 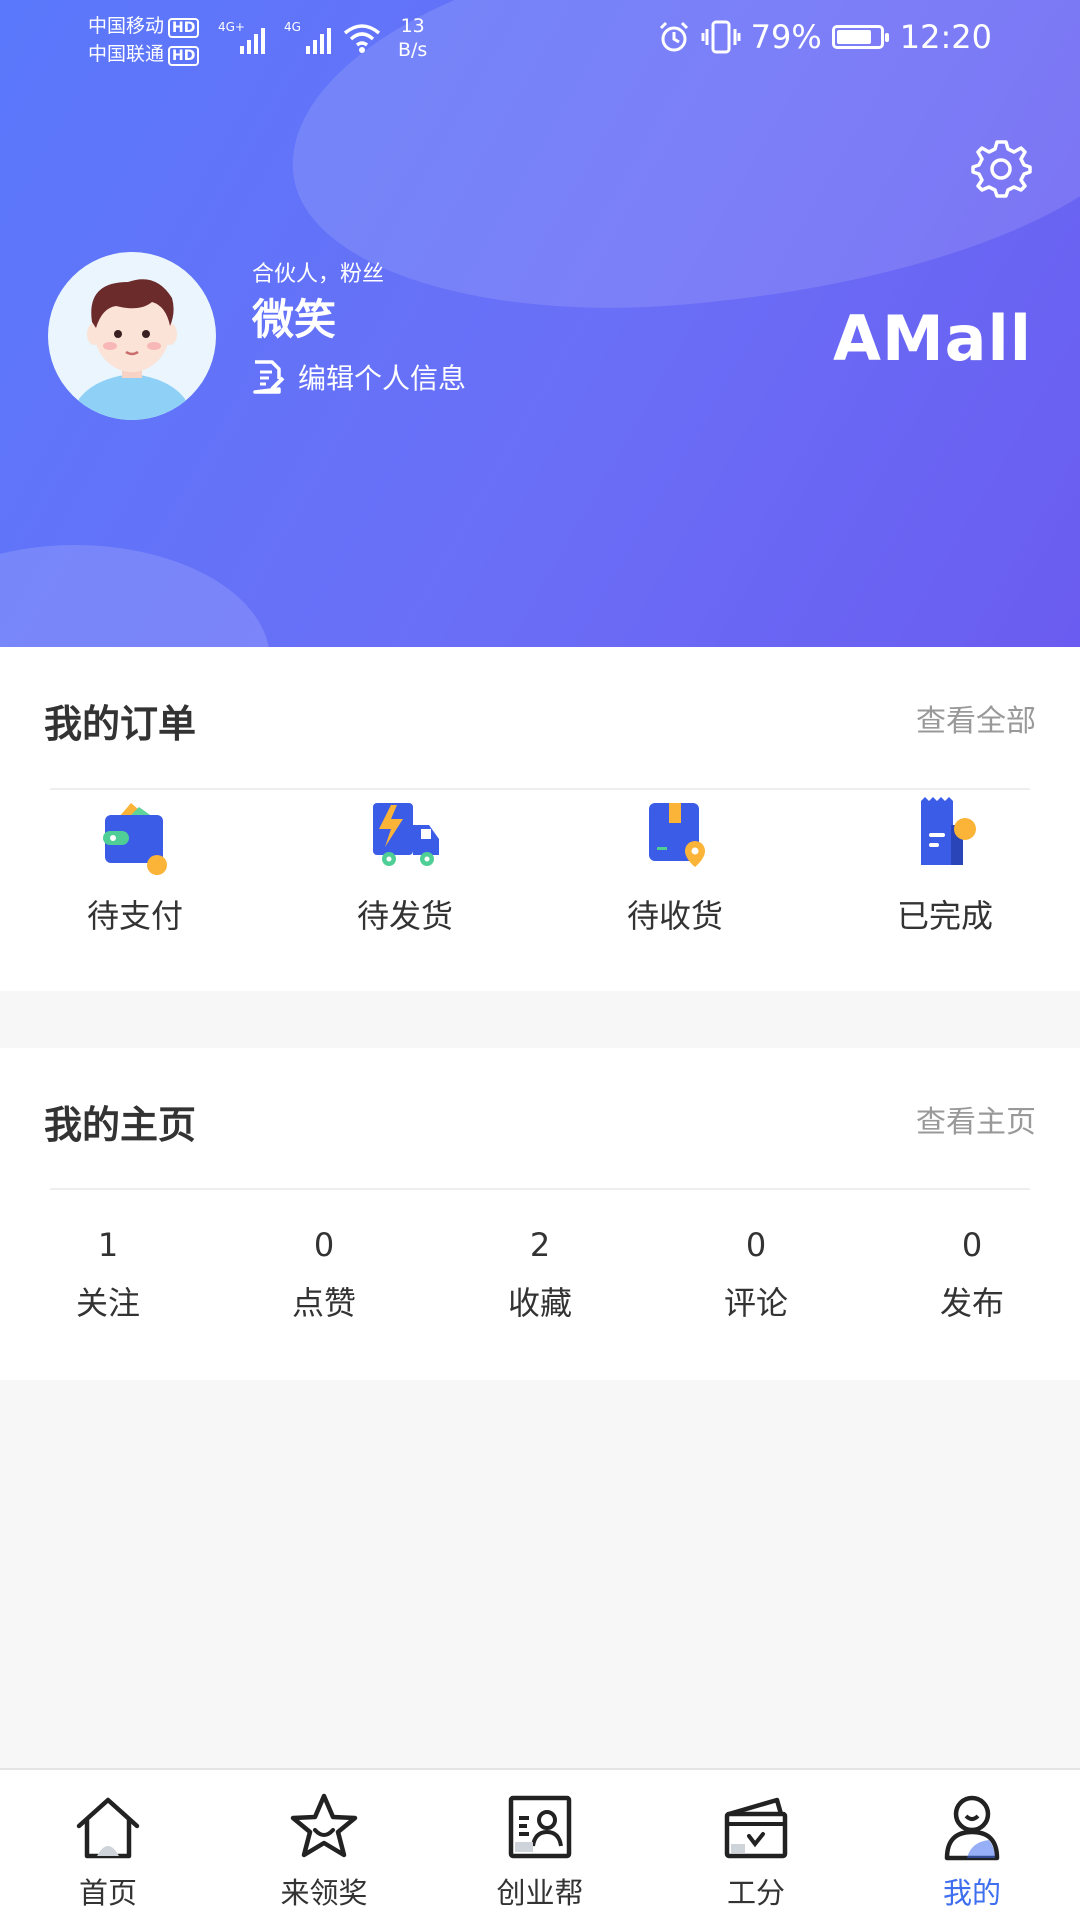 What do you see at coordinates (945, 37) in the screenshot?
I see `clock: 12:20` at bounding box center [945, 37].